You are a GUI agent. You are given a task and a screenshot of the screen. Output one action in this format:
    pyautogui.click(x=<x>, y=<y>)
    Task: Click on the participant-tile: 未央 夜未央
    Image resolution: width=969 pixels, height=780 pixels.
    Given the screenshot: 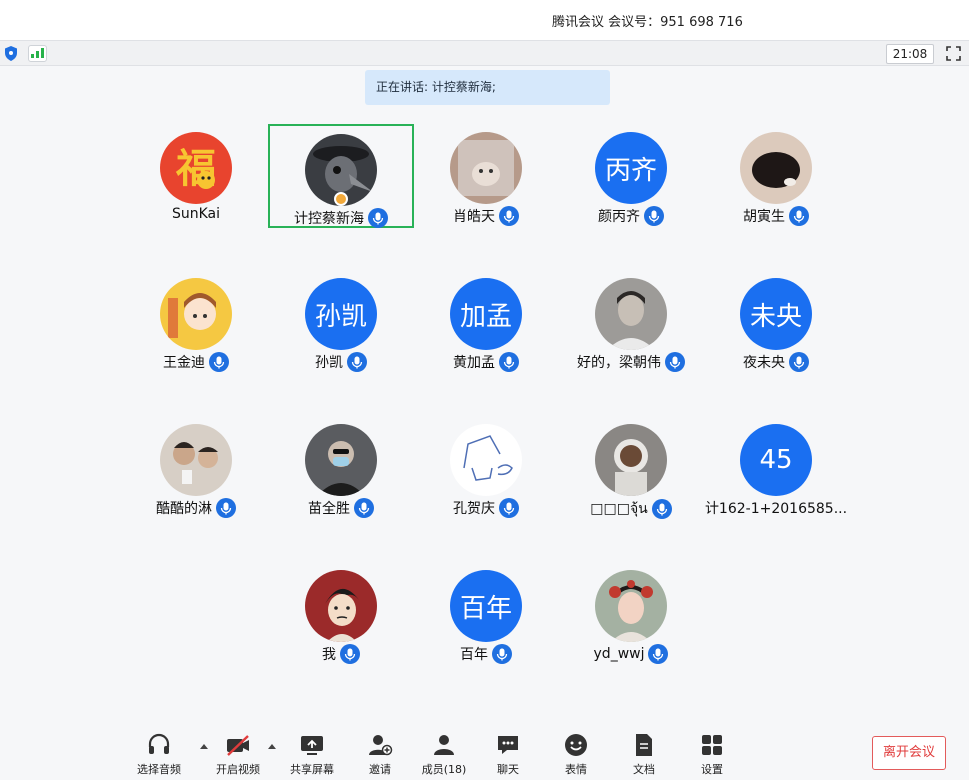 What is the action you would take?
    pyautogui.click(x=776, y=322)
    